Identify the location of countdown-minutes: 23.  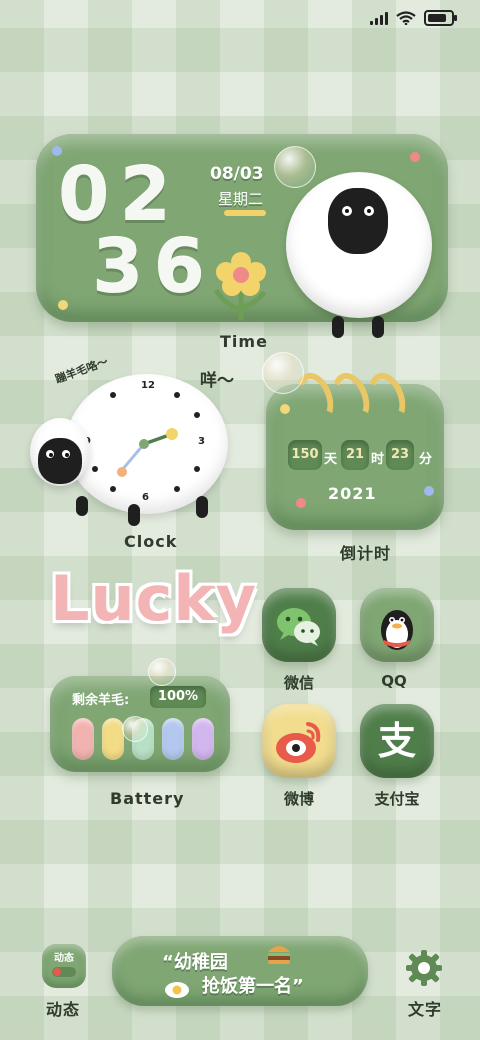
(400, 455).